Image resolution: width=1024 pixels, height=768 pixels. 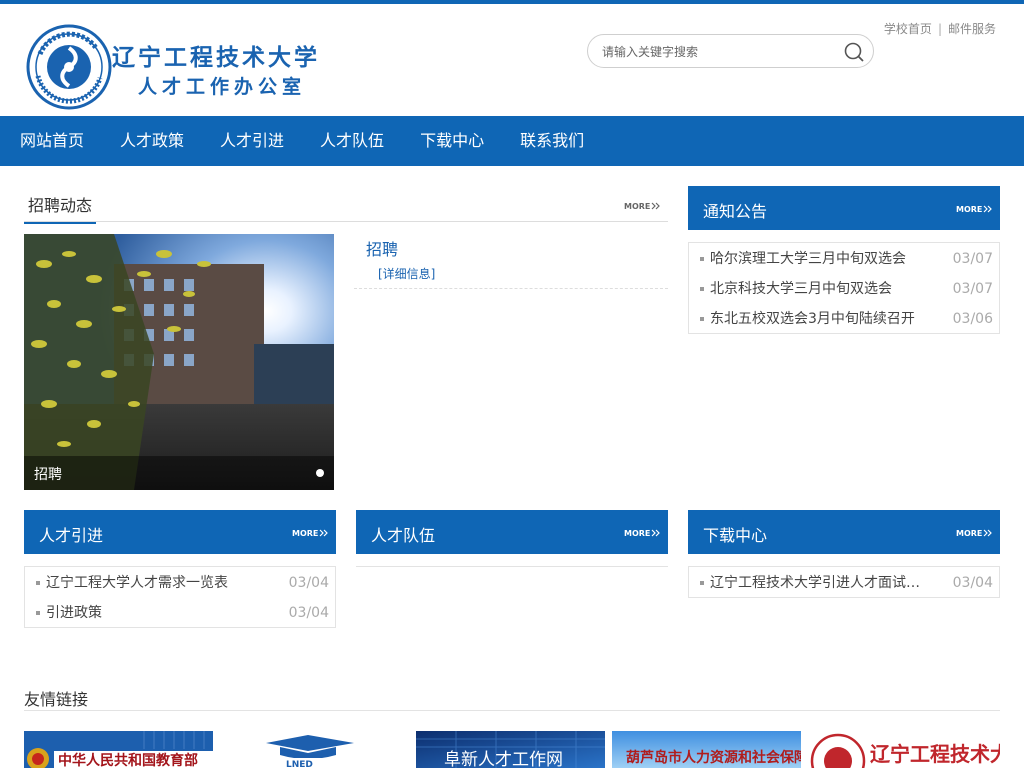 I want to click on talent-intro-item-text: 辽宁工程大学人才需求一览表, so click(x=137, y=583).